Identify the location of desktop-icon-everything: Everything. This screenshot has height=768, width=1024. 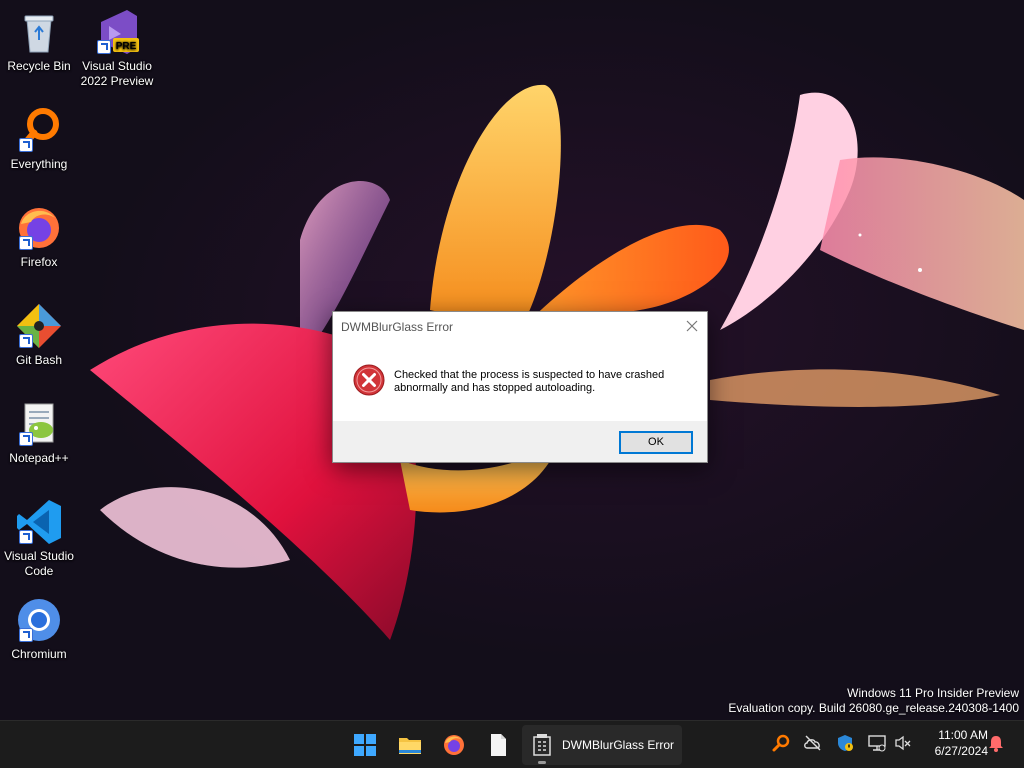
(39, 139).